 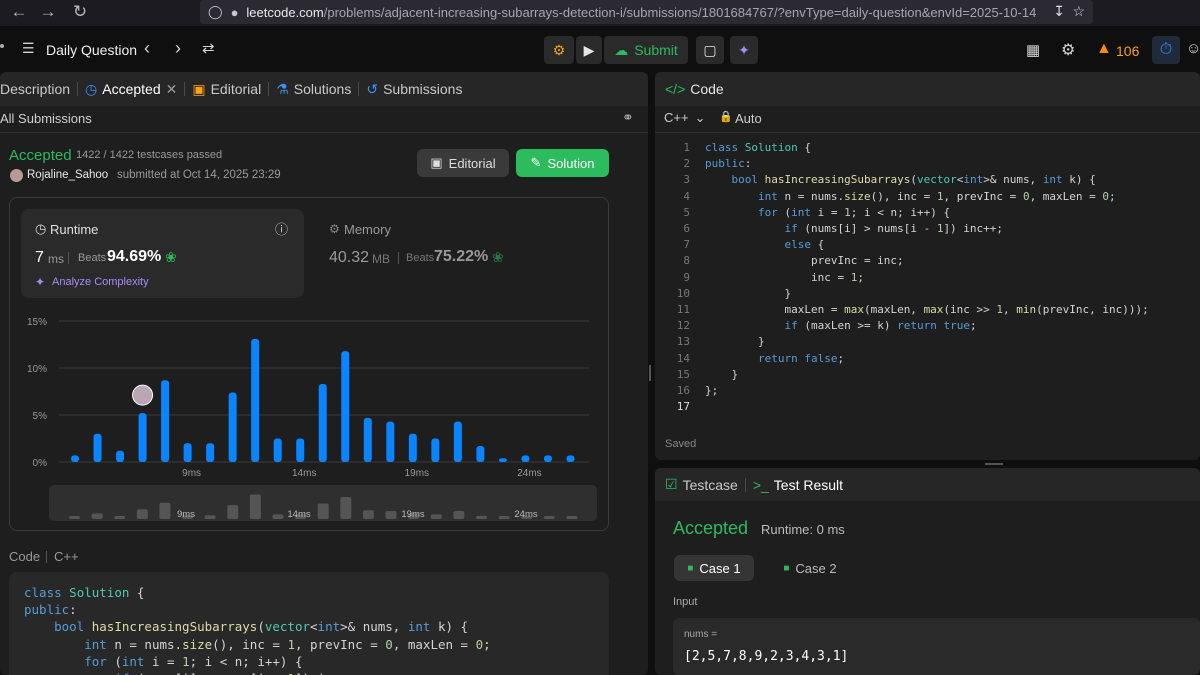 What do you see at coordinates (191, 473) in the screenshot?
I see `x-tick-label: 9ms` at bounding box center [191, 473].